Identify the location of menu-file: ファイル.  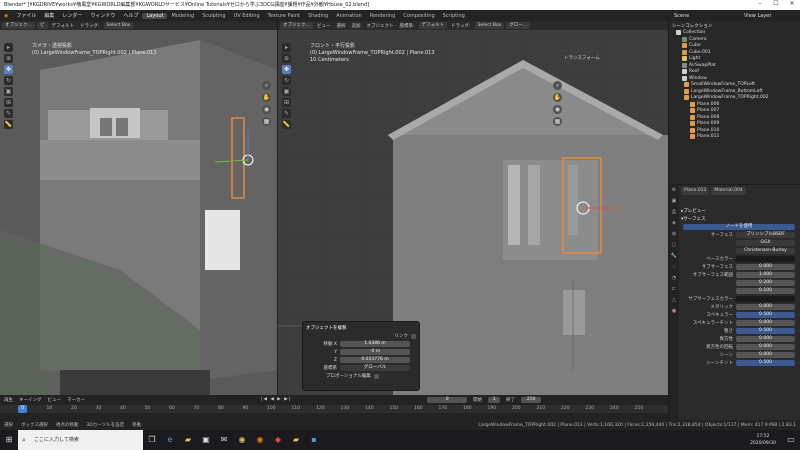
(26, 15).